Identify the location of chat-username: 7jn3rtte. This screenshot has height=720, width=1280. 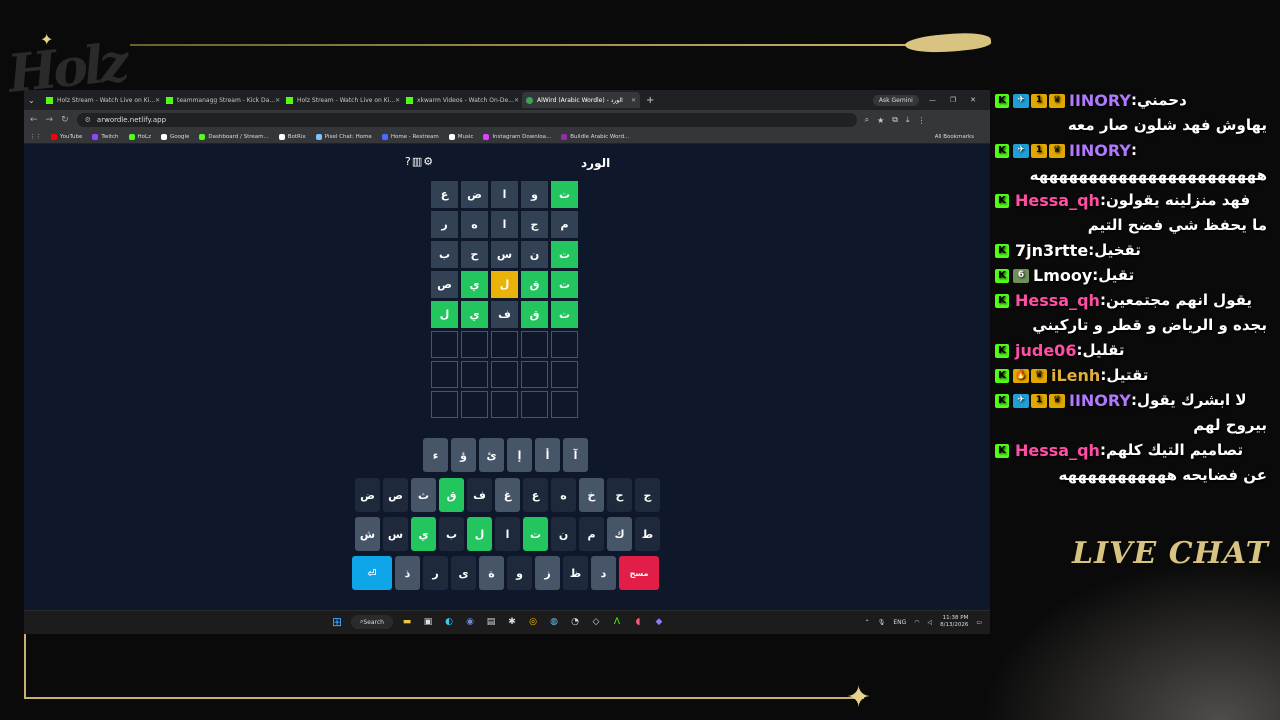
(1051, 250).